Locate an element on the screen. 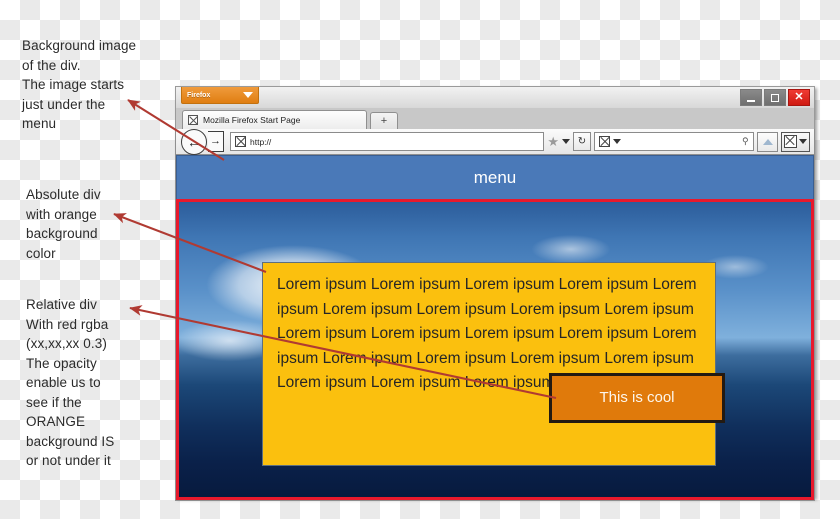 This screenshot has width=840, height=519. reload-icon: ↻ is located at coordinates (582, 141).